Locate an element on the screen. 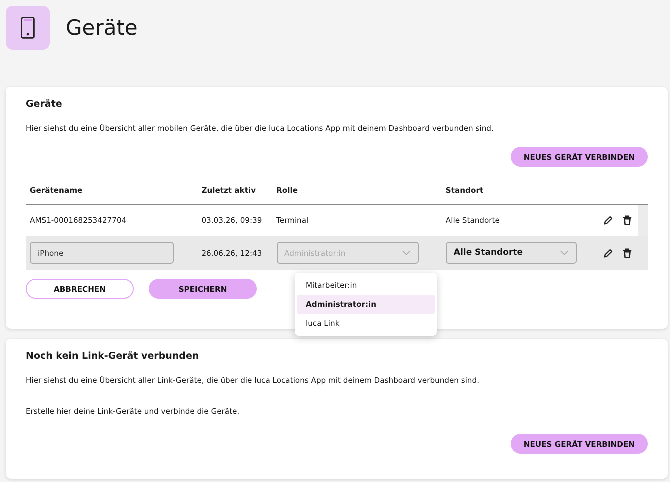 This screenshot has width=670, height=482. page-title: Geräte is located at coordinates (102, 28).